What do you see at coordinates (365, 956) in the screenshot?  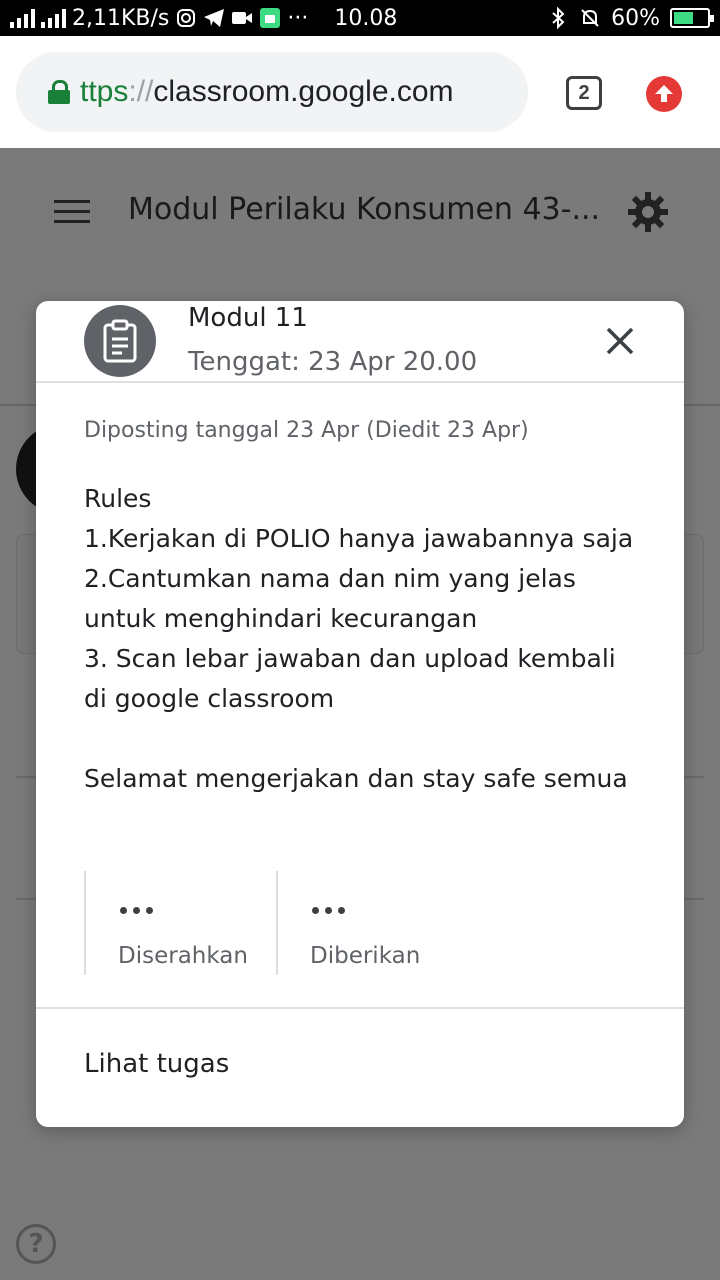 I see `stat-label: Diberikan` at bounding box center [365, 956].